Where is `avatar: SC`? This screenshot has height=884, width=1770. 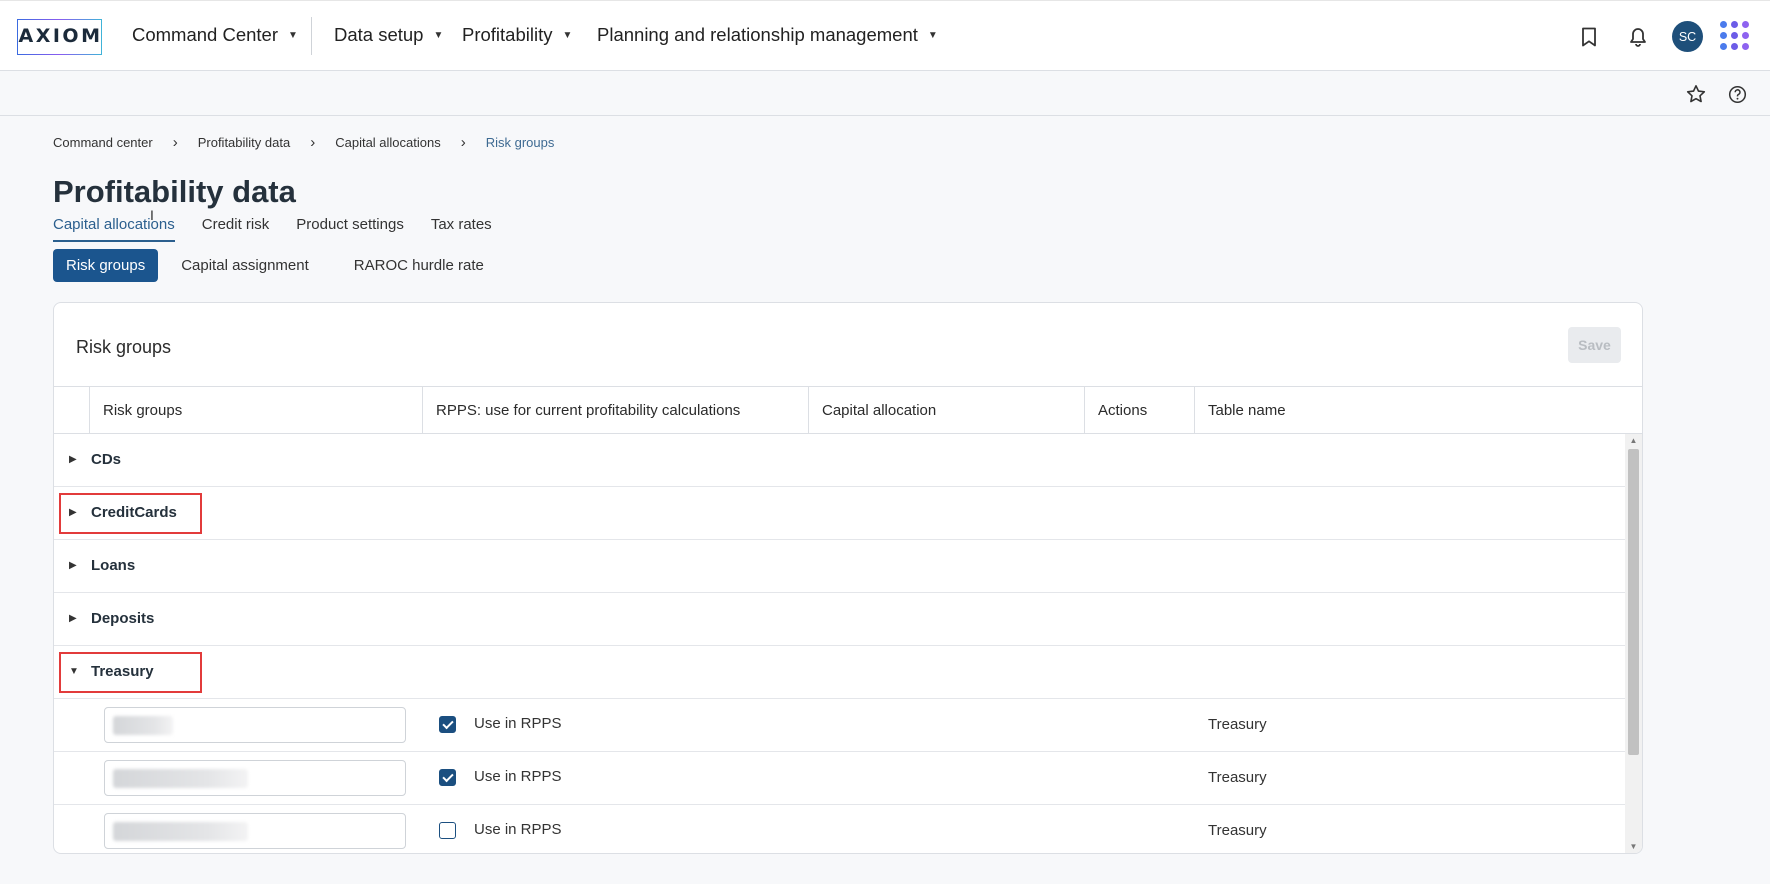
avatar: SC is located at coordinates (1687, 36).